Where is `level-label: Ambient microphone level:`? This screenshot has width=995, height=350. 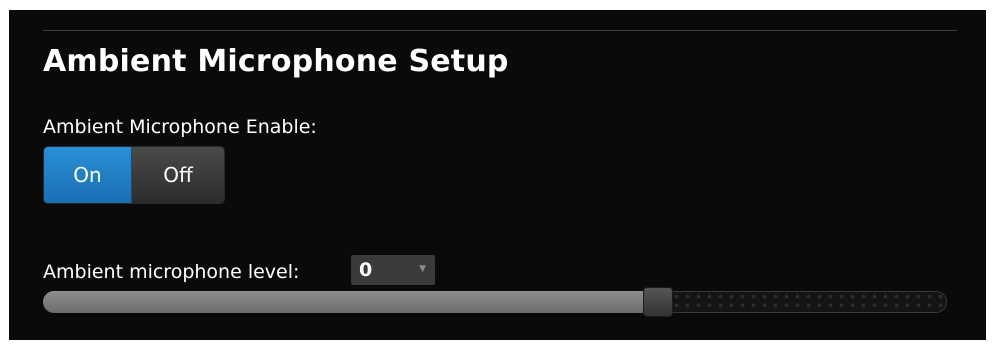
level-label: Ambient microphone level: is located at coordinates (171, 272).